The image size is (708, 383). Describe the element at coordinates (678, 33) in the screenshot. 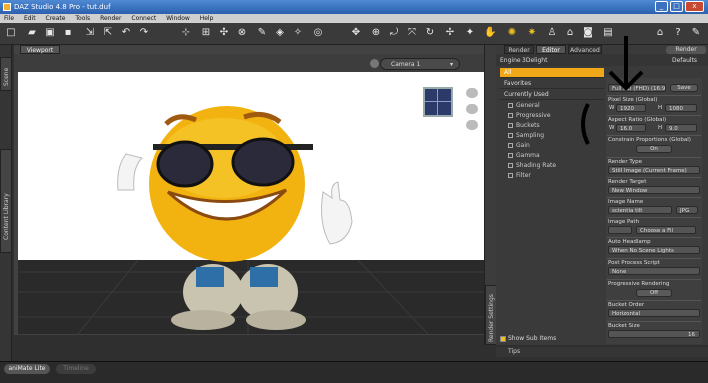

I see `help-icon: ?` at that location.